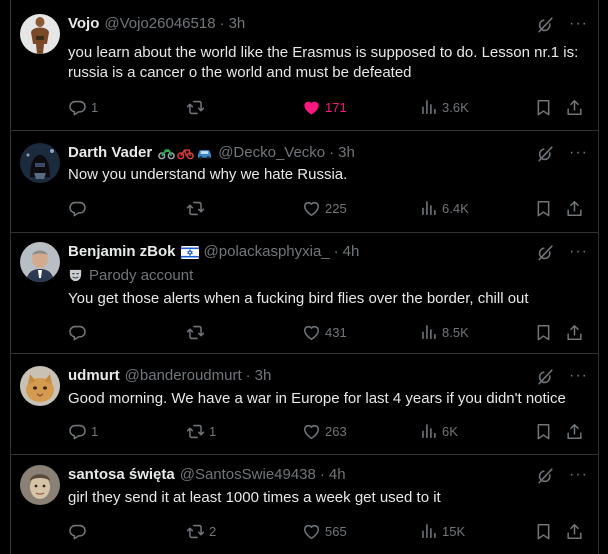  I want to click on user-handle: @Decko_Vecko, so click(271, 153).